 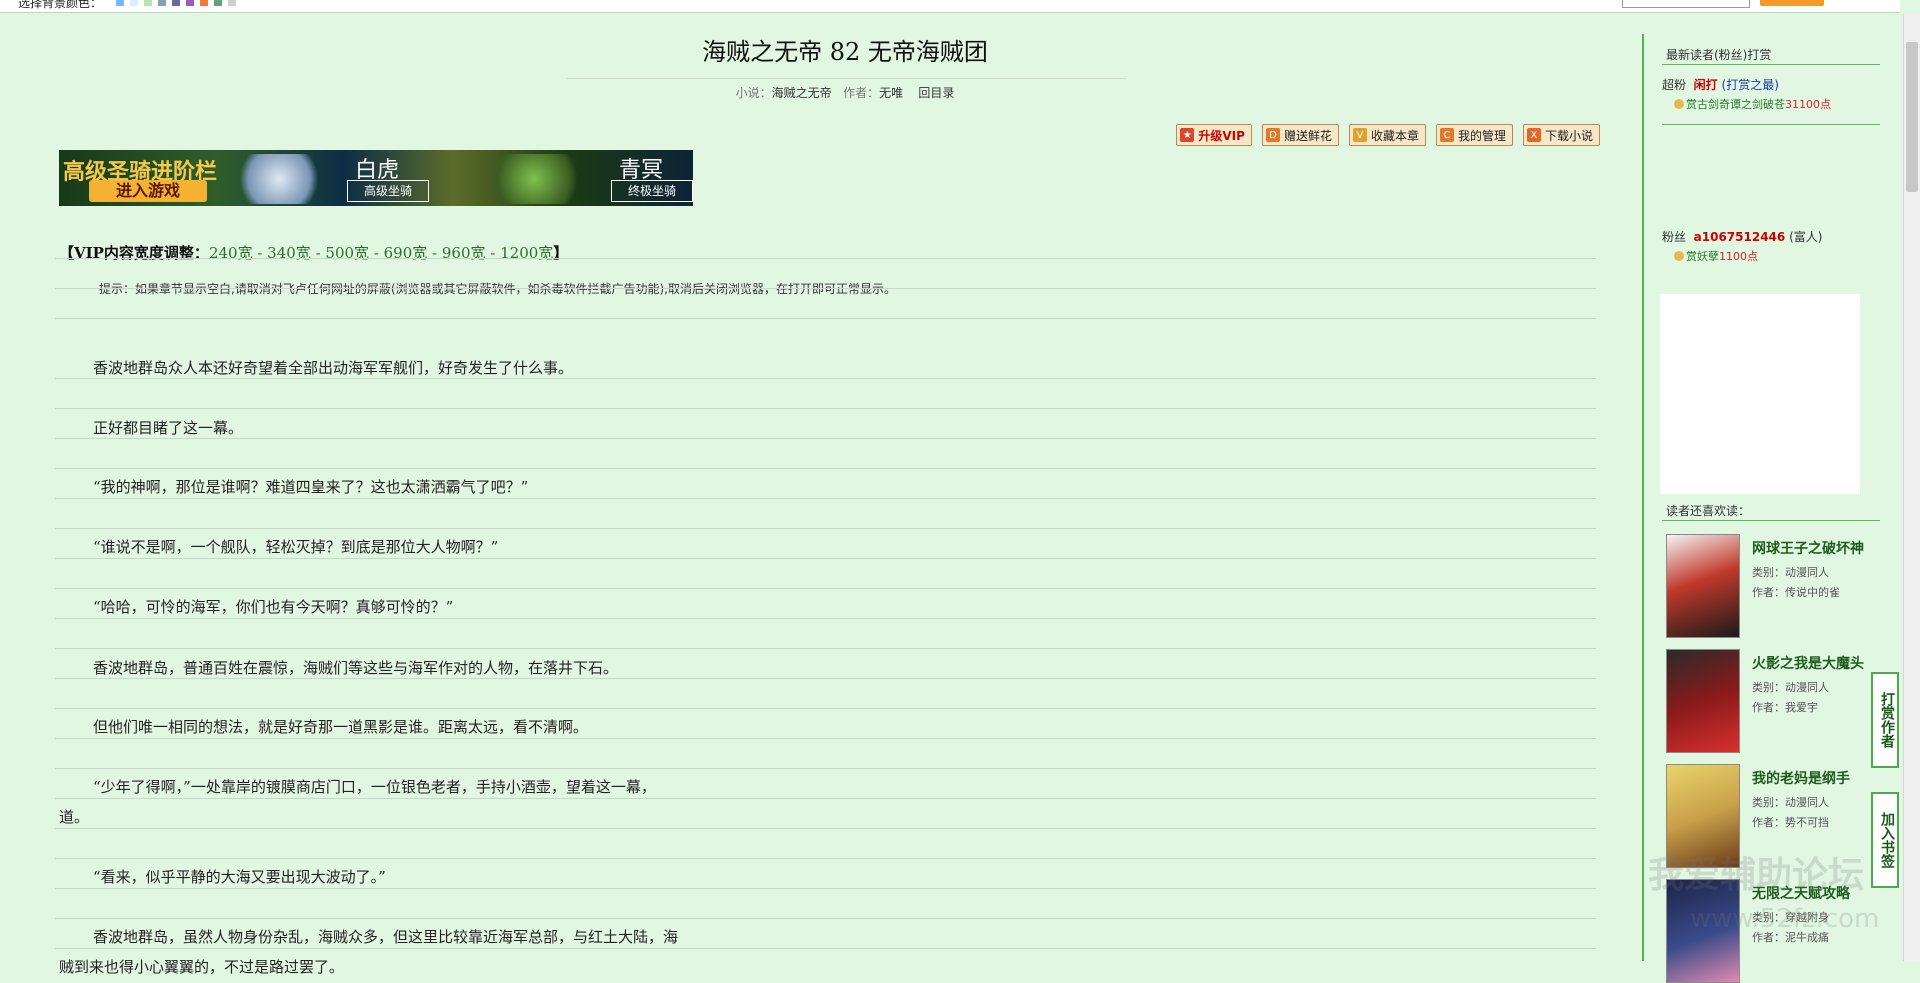 What do you see at coordinates (202, 967) in the screenshot?
I see `paragraph: 贼到来也得小心翼翼的，不过是路过罢了。` at bounding box center [202, 967].